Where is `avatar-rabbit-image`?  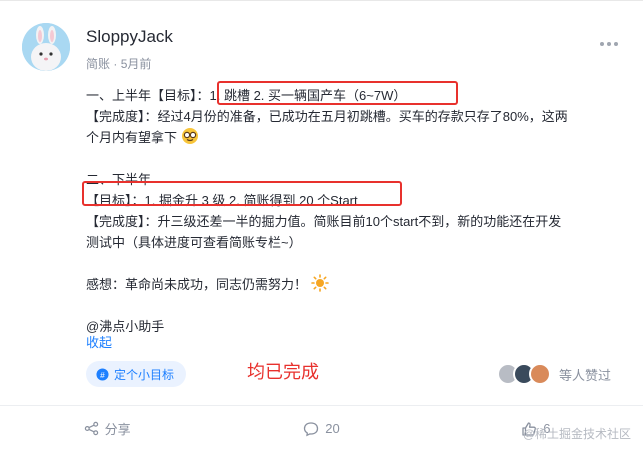 avatar-rabbit-image is located at coordinates (46, 47).